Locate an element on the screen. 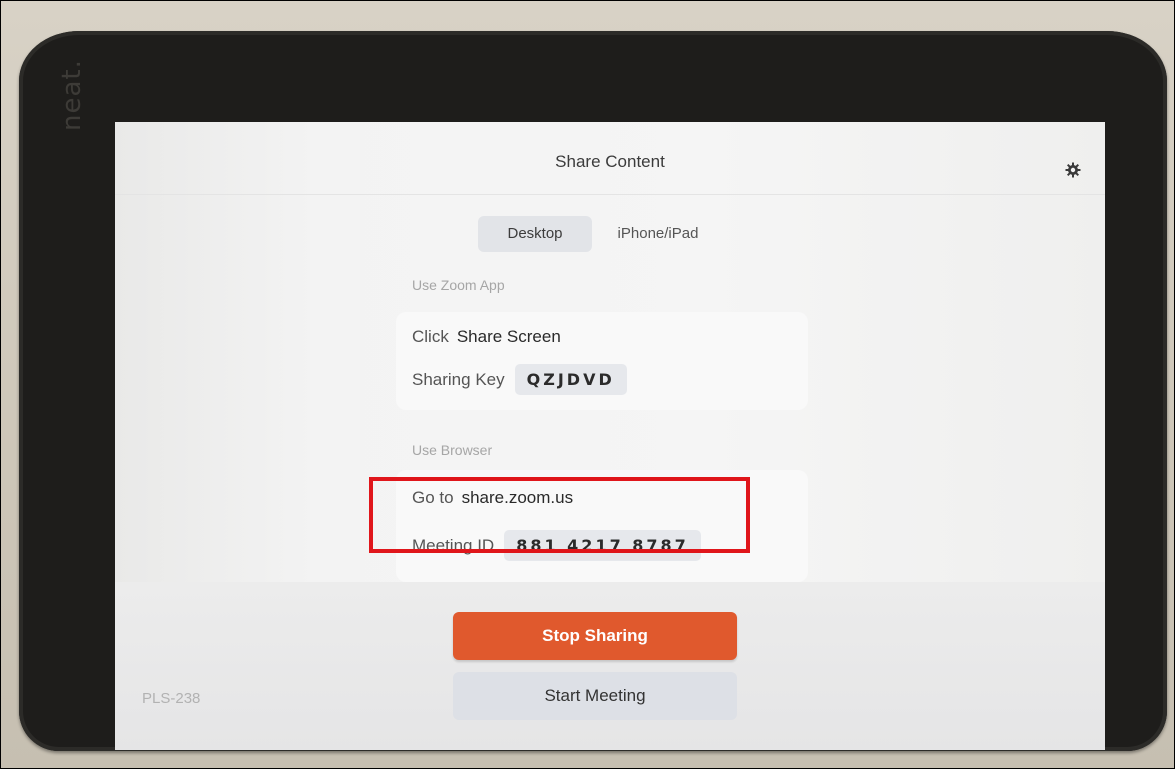 The image size is (1175, 769). room-name-label: PLS-238 is located at coordinates (171, 698).